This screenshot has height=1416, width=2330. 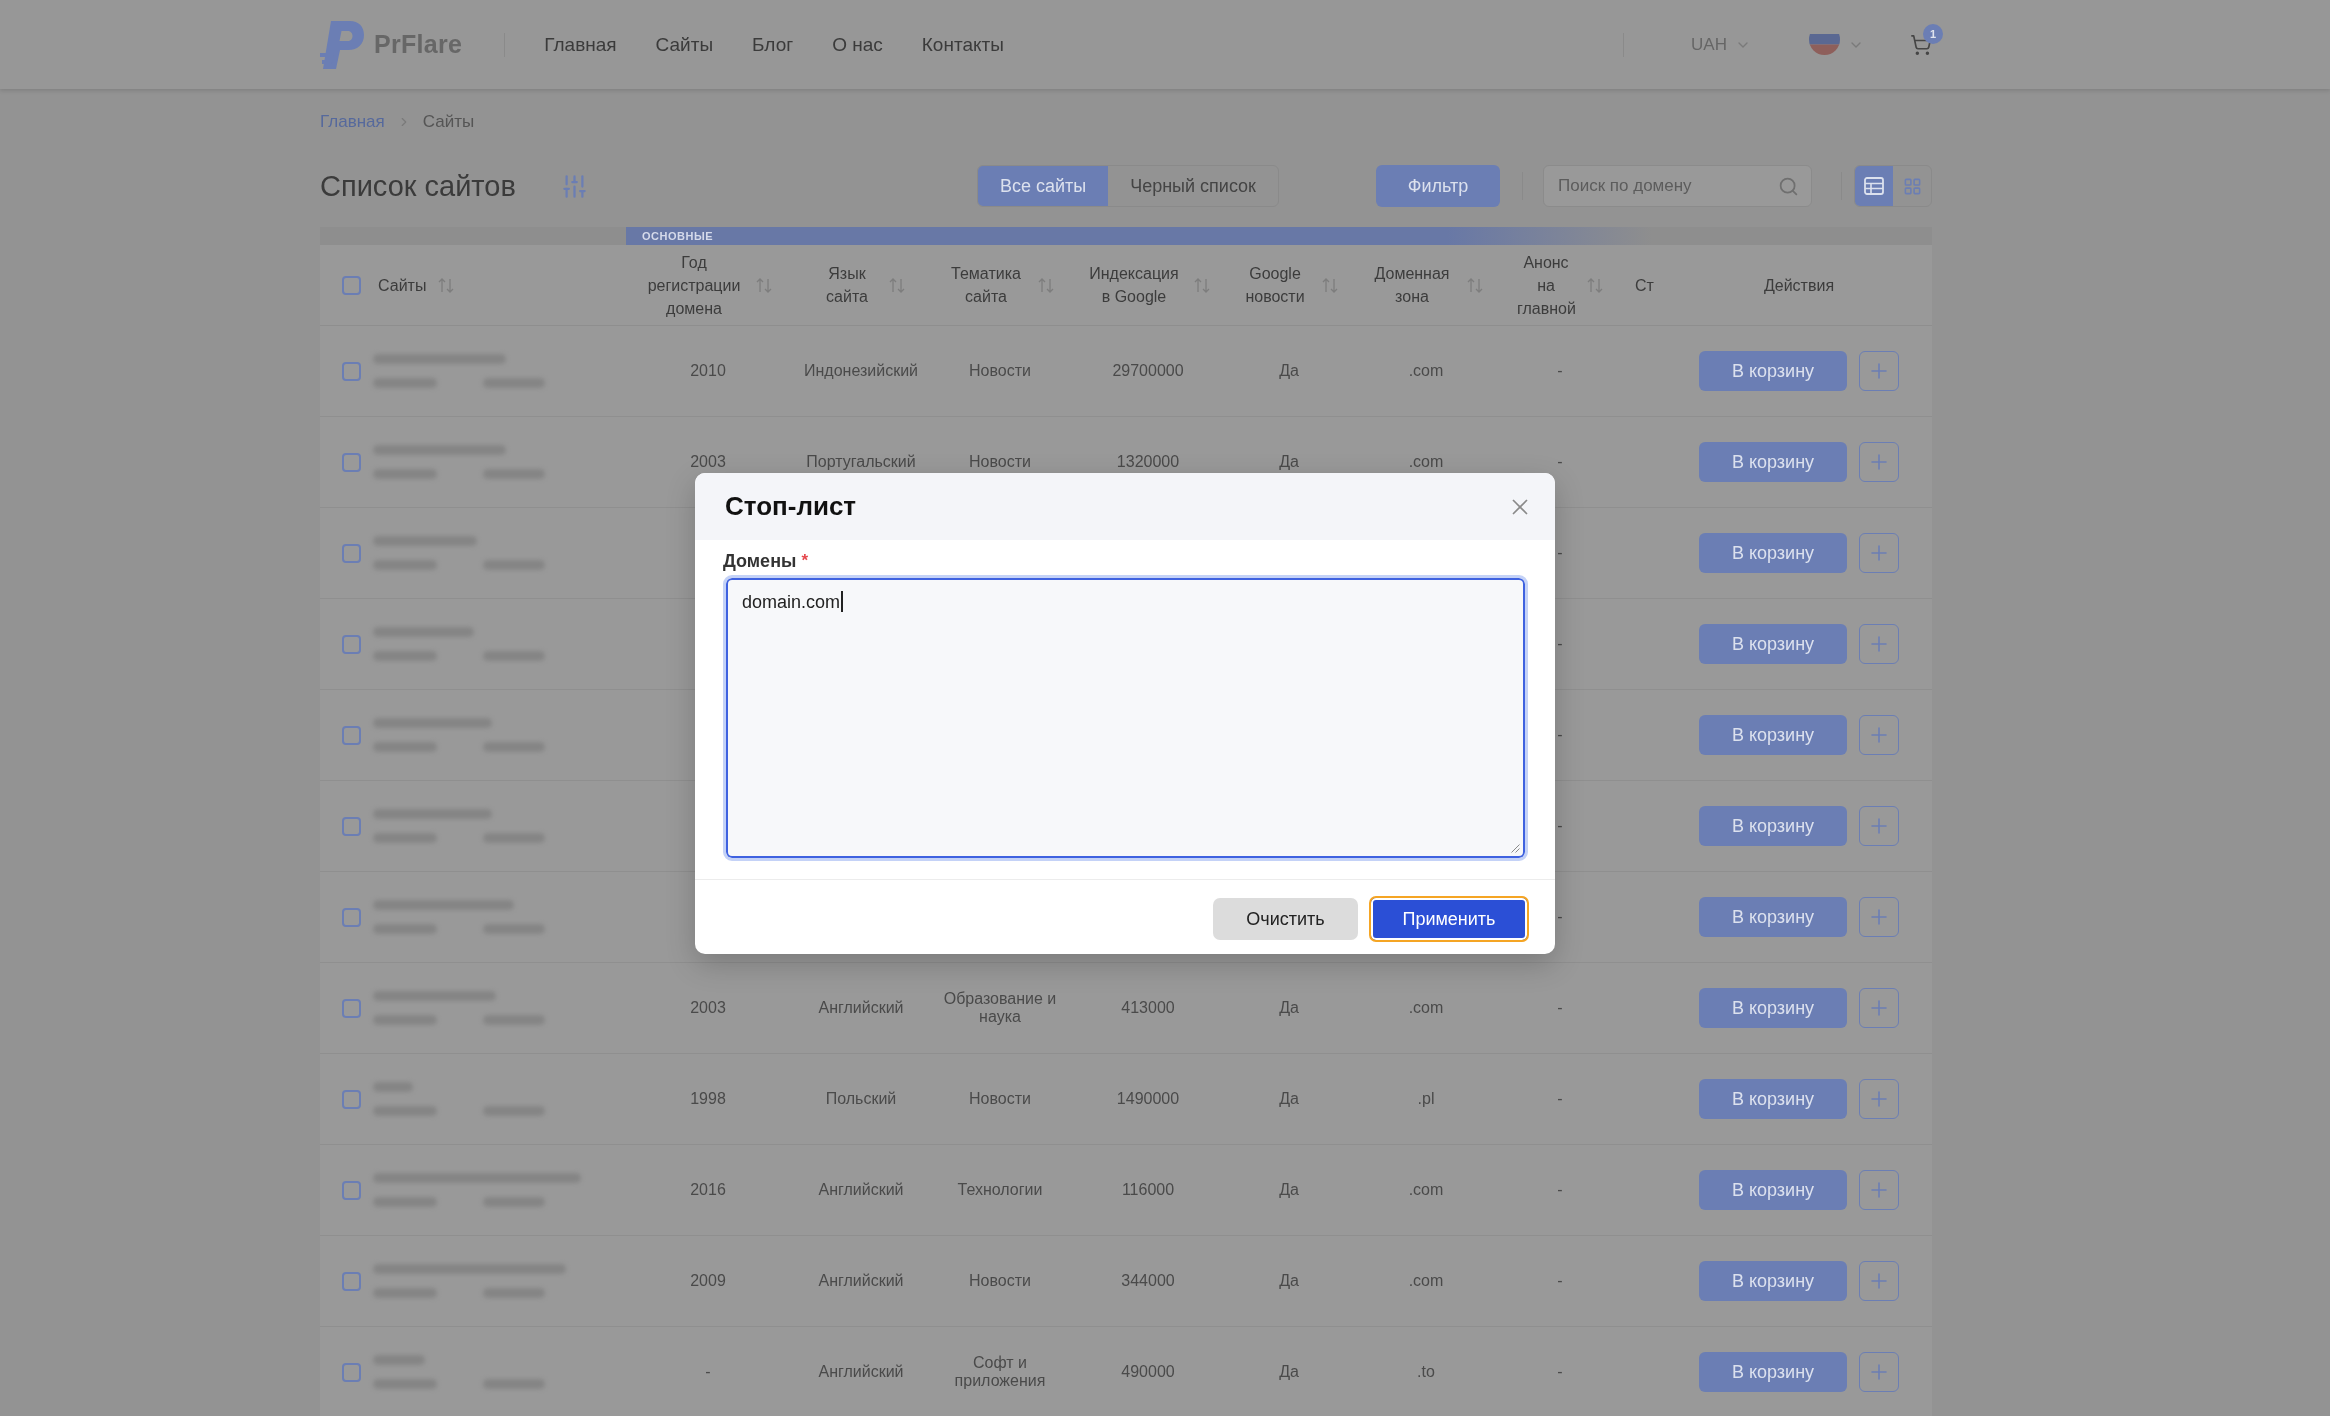 What do you see at coordinates (847, 285) in the screenshot?
I see `column-header: Язык сайта` at bounding box center [847, 285].